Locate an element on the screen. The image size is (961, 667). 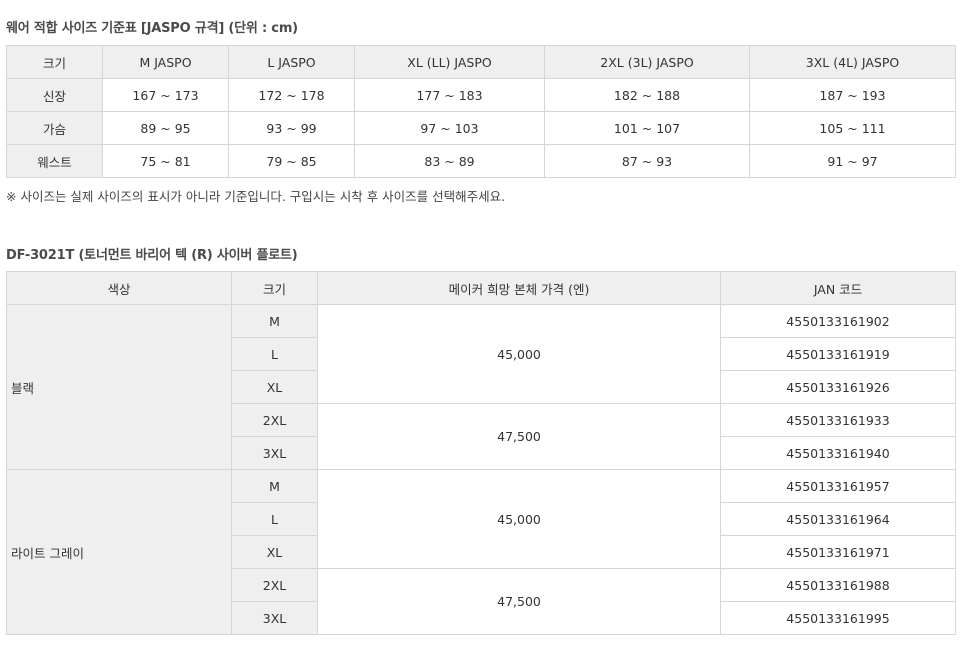
measure-value: 75 ~ 81 is located at coordinates (165, 161).